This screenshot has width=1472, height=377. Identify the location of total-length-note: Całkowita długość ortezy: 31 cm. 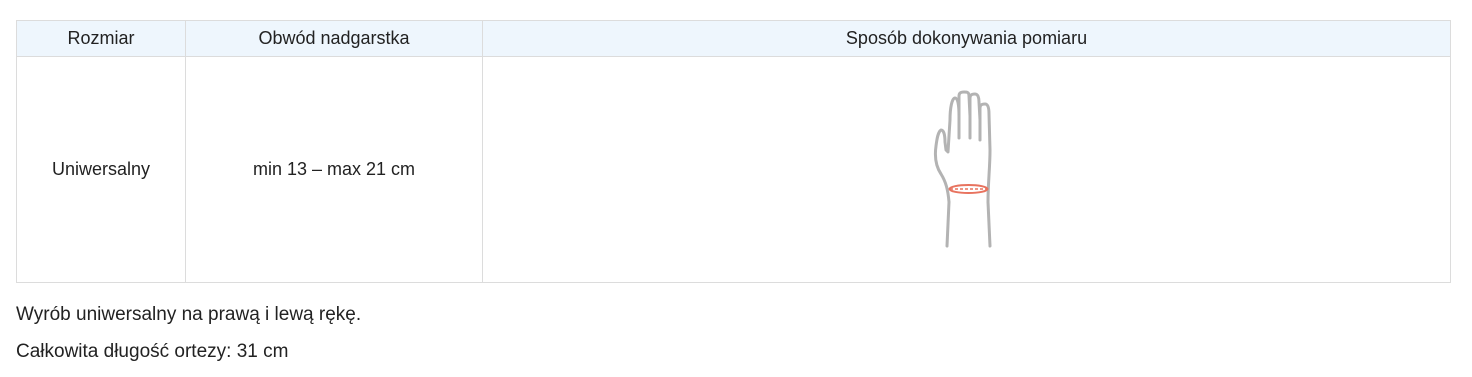
(152, 351).